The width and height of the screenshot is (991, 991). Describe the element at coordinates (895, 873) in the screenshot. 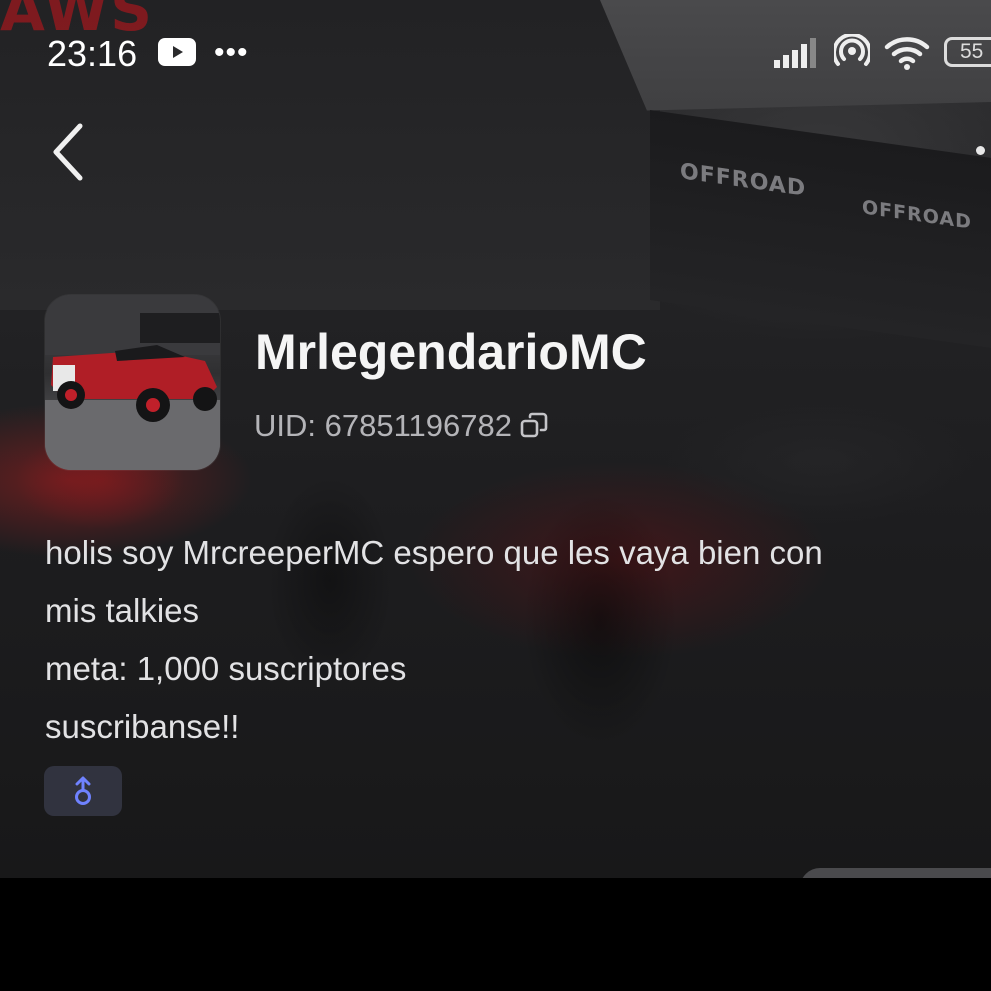

I see `action-pill` at that location.